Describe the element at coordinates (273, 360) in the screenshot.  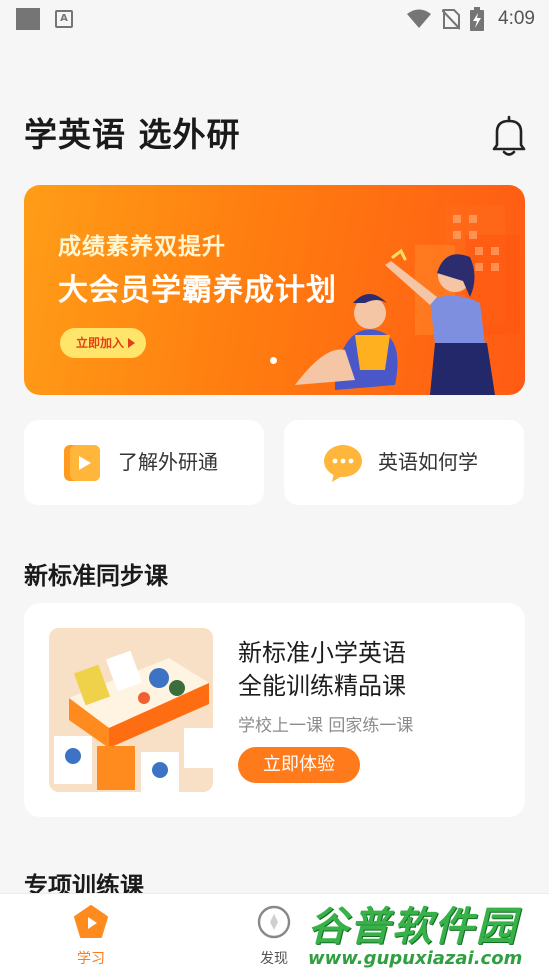
I see `carousel-indicator` at that location.